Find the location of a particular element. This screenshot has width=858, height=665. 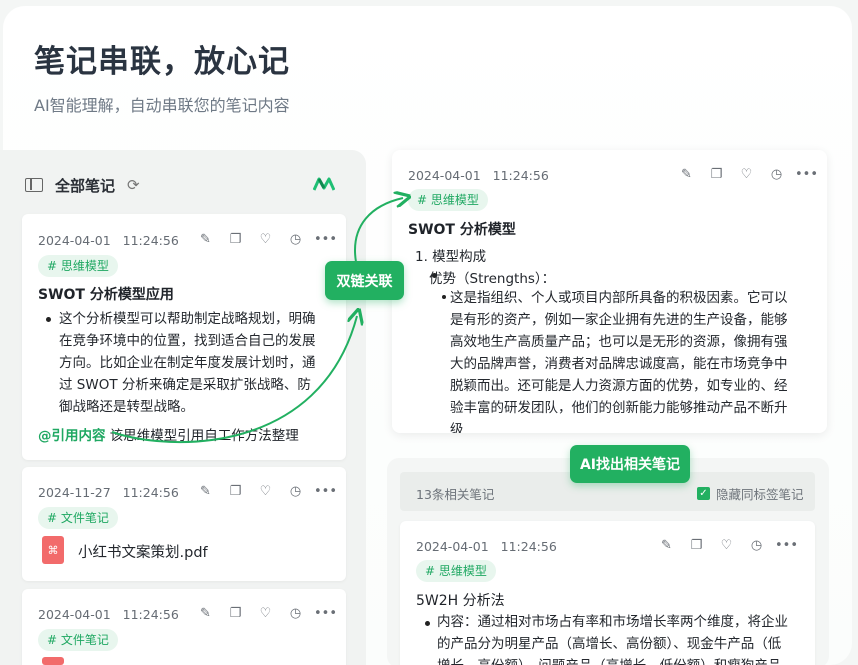

reference-mention: @引用内容 is located at coordinates (72, 436).